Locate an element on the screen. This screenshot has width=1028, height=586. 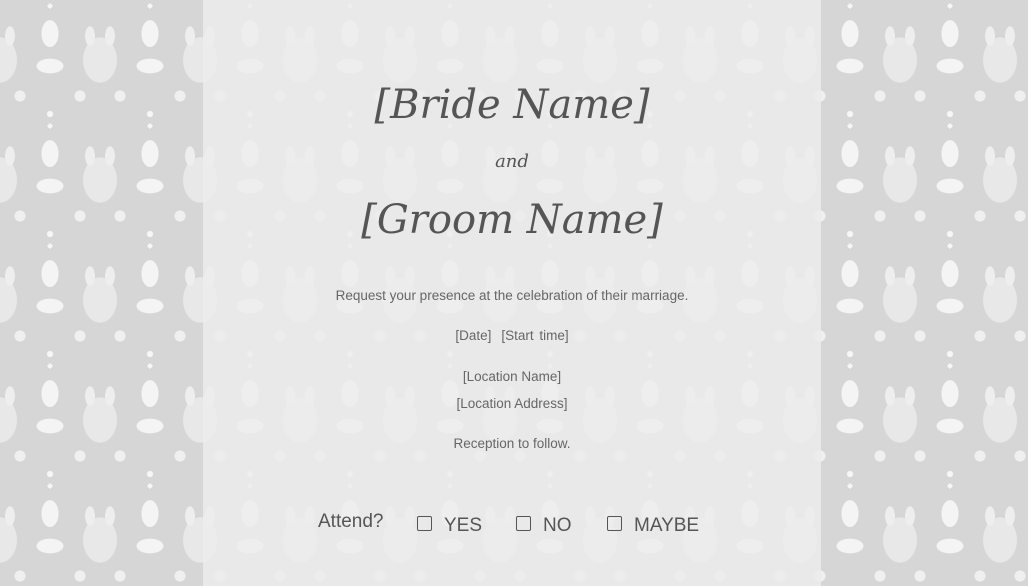
rsvp-section: Attend? YES NO MAYBE is located at coordinates (512, 523).